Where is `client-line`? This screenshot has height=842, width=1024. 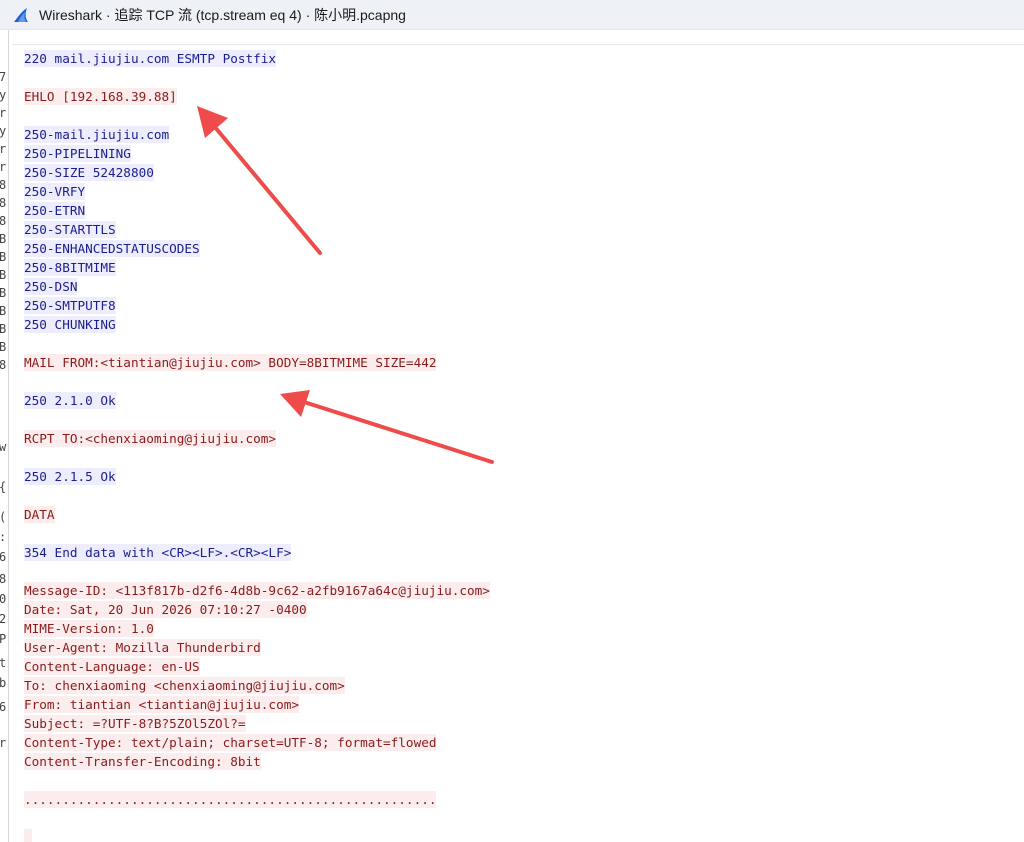
client-line is located at coordinates (257, 835).